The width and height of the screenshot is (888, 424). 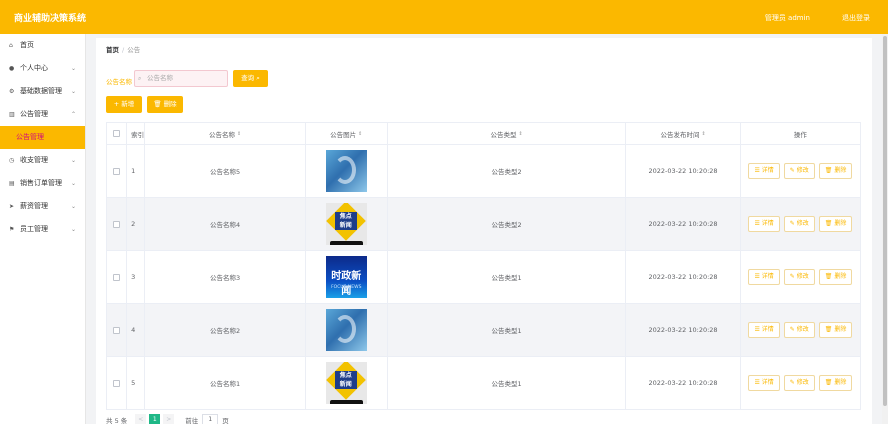 What do you see at coordinates (42, 91) in the screenshot?
I see `sidebar-item-basic-data: ⚙ 基础数据管理 ⌄` at bounding box center [42, 91].